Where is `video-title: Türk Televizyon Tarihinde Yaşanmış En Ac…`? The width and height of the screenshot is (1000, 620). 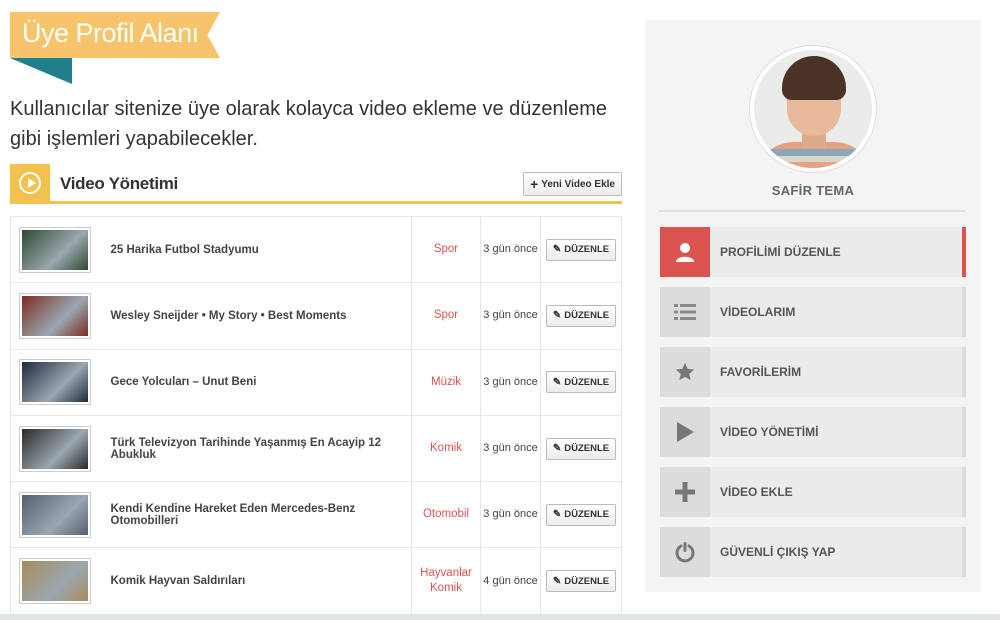 video-title: Türk Televizyon Tarihinde Yaşanmış En Ac… is located at coordinates (256, 448).